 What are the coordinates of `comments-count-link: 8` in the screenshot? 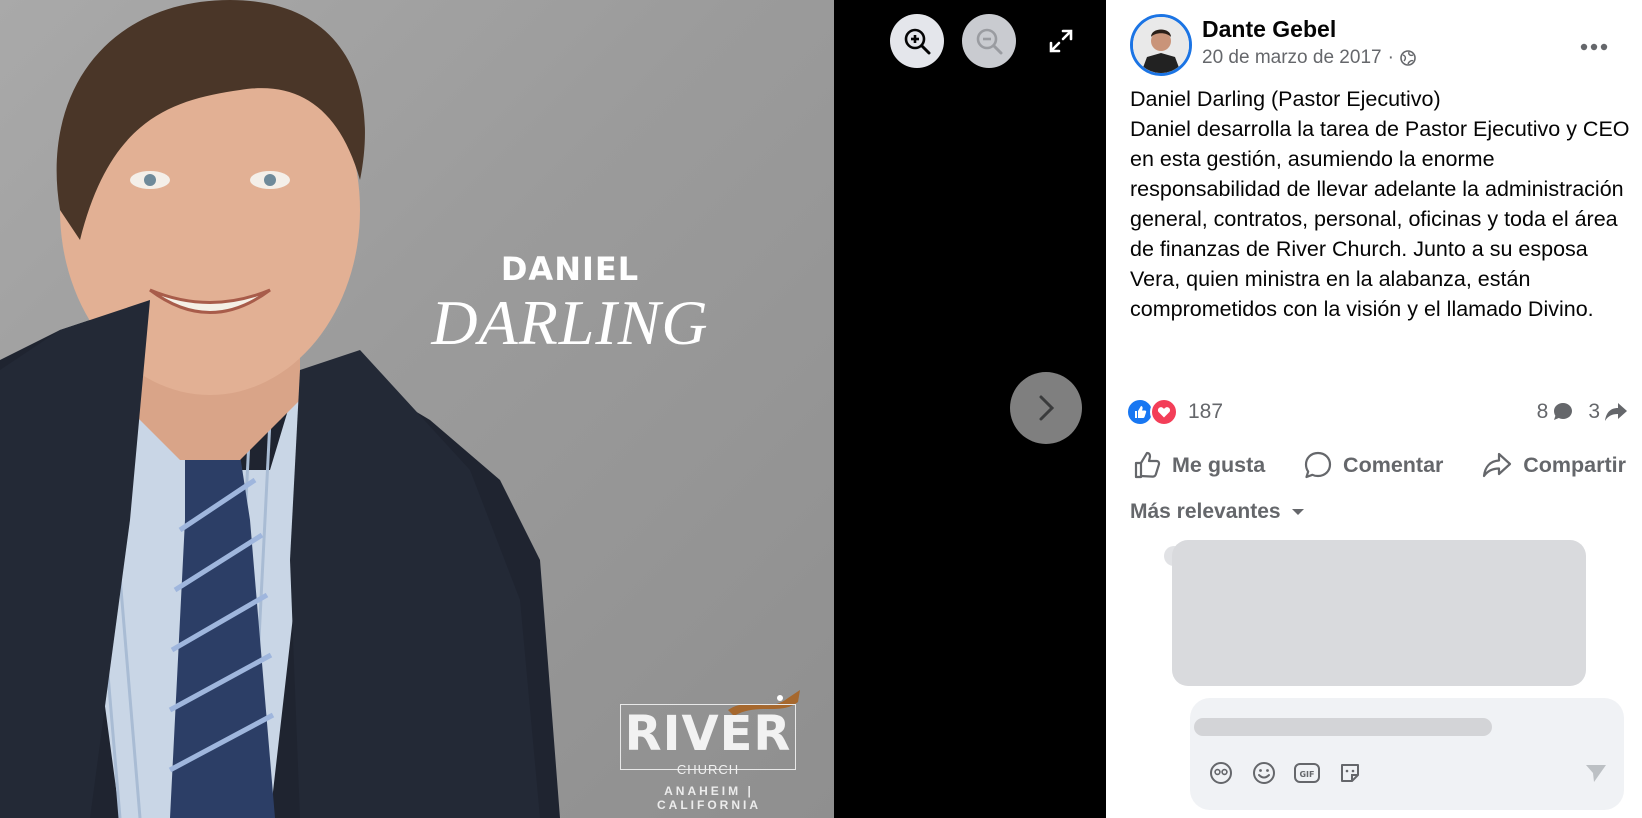 It's located at (1556, 412).